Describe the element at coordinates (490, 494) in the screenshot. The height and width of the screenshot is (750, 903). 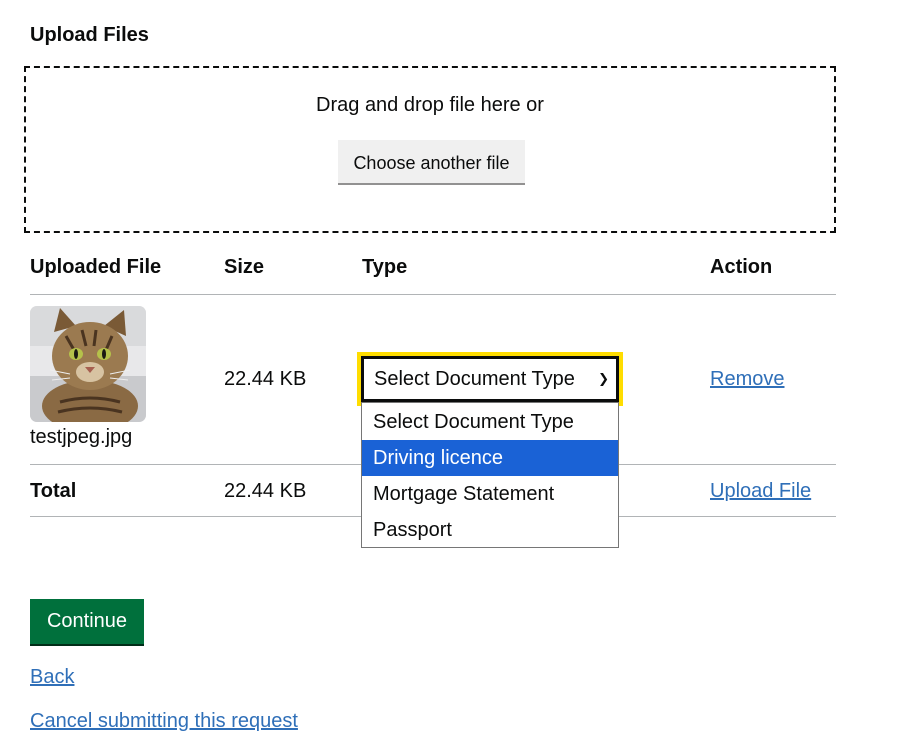
I see `option-mortgage-statement: Mortgage Statement` at that location.